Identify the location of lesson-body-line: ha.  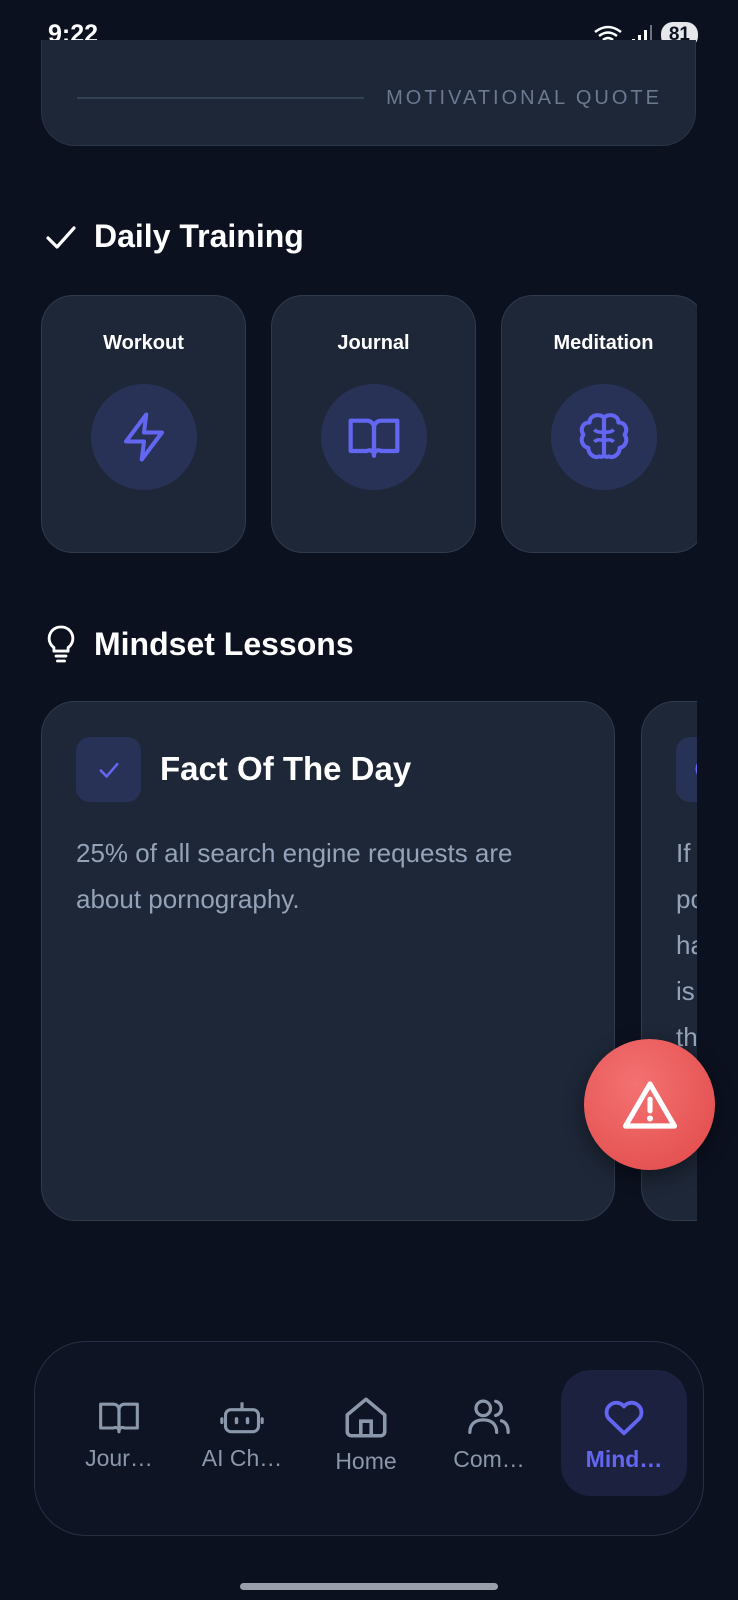
(686, 945).